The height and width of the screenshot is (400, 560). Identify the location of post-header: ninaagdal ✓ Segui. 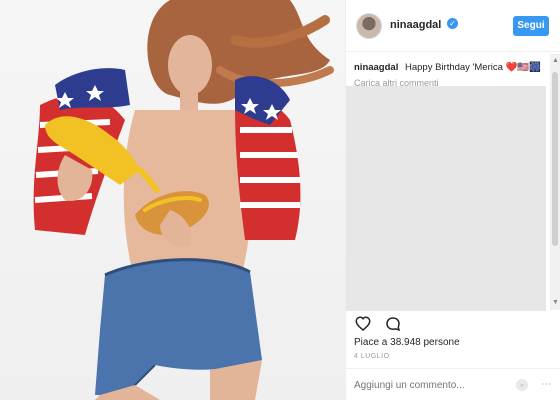
(453, 26).